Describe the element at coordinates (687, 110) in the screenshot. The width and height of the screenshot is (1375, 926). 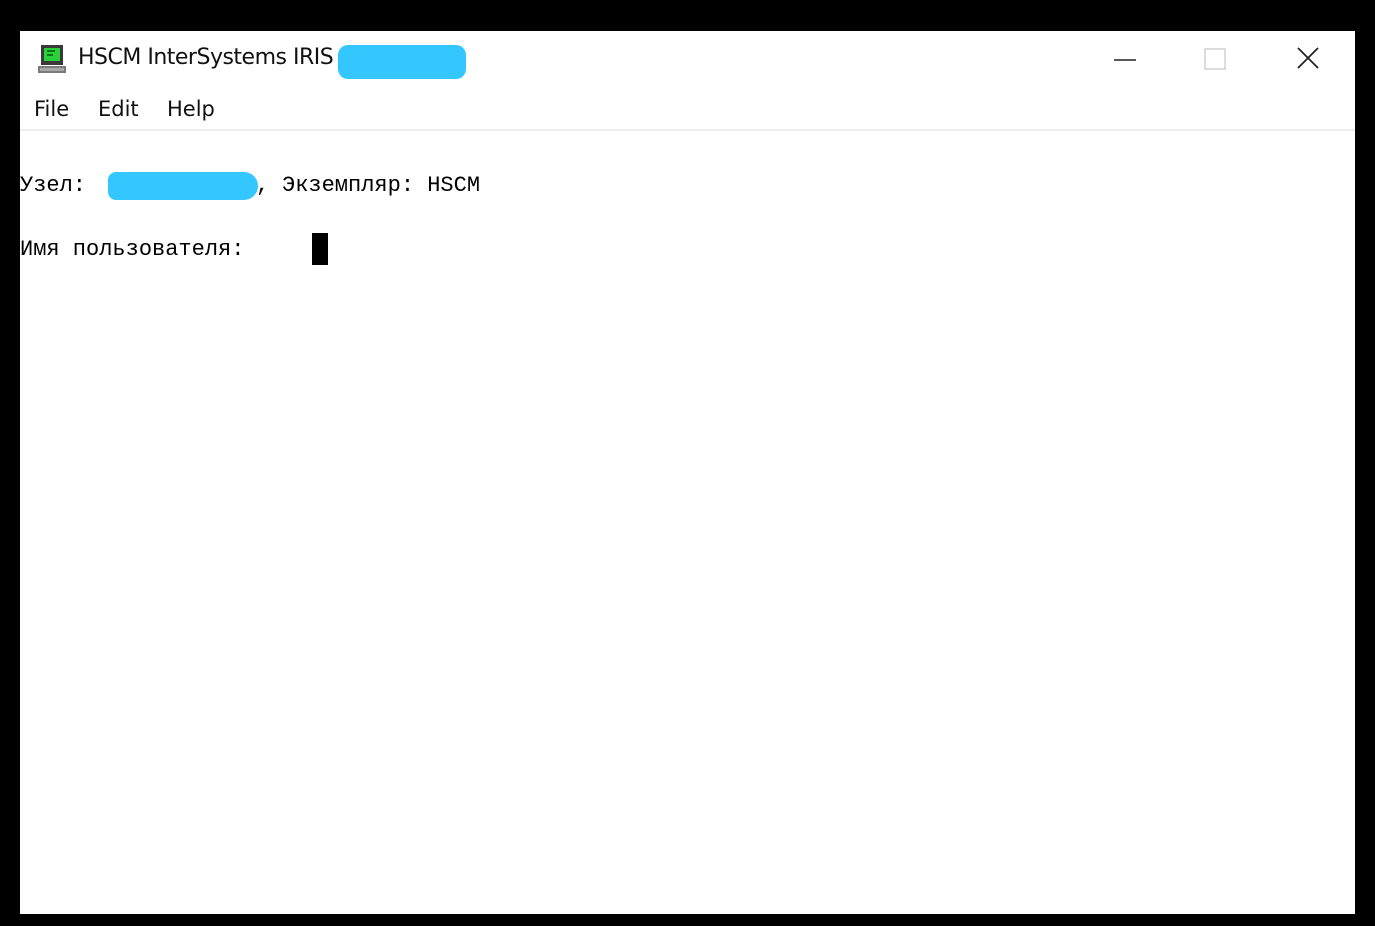
I see `menu-bar: File Edit Help` at that location.